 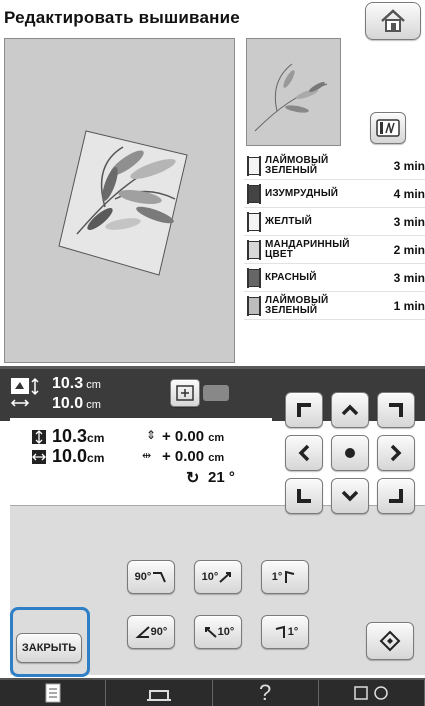 I want to click on color-time: 1 min, so click(x=409, y=305).